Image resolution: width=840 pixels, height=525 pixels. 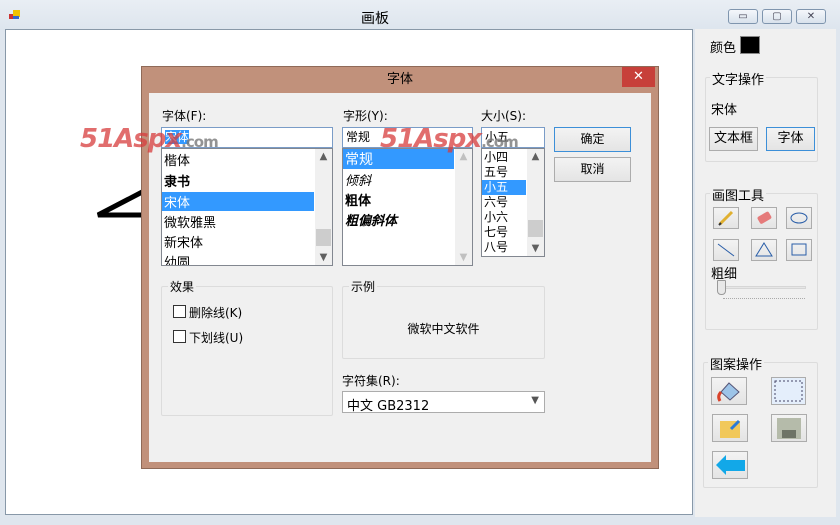 What do you see at coordinates (247, 258) in the screenshot?
I see `font-item: 幼圆` at bounding box center [247, 258].